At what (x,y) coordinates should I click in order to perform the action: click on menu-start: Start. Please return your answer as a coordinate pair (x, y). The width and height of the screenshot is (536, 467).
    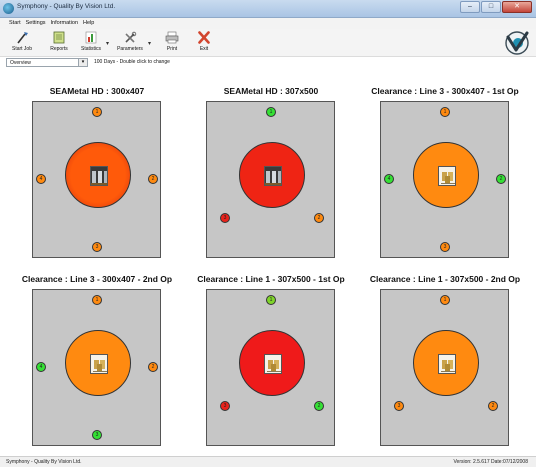
    Looking at the image, I should click on (15, 23).